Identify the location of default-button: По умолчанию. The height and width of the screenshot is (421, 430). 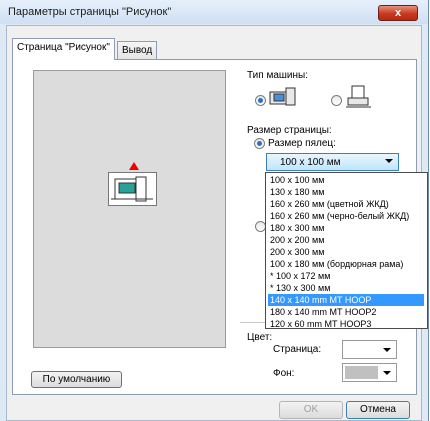
(76, 379).